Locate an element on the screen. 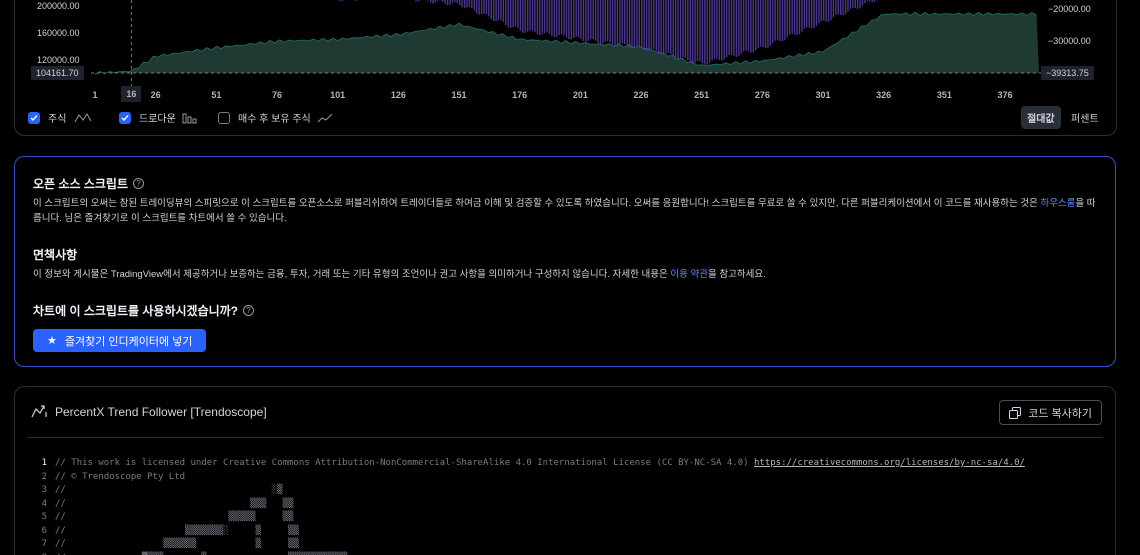 Image resolution: width=1140 pixels, height=555 pixels. code-line: 8 // ▓▒▒▒ ▒ ▒▒▒▒▒▒▒▒▒▒▒ is located at coordinates (530, 553).